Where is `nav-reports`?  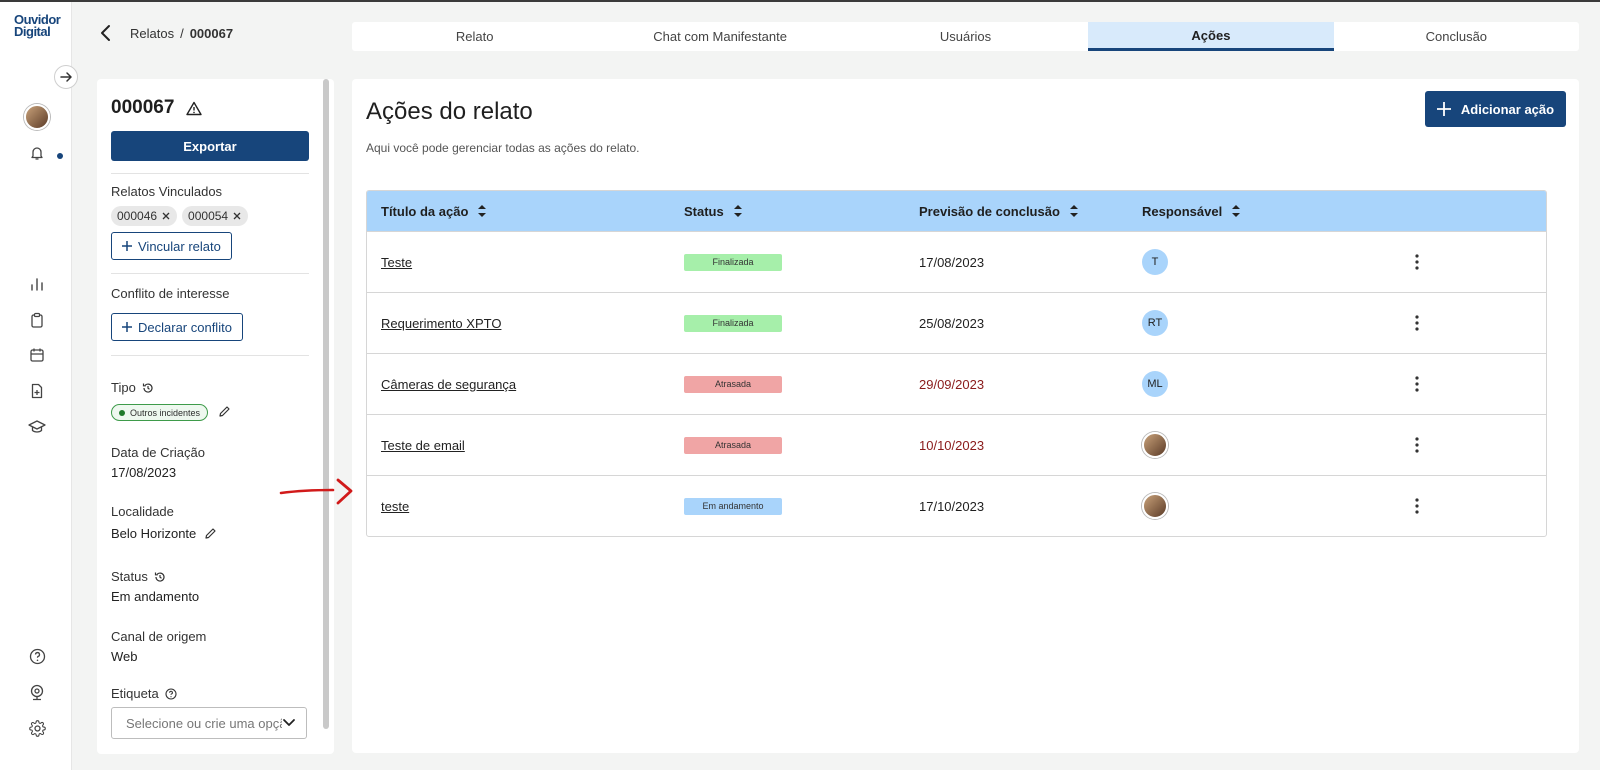 nav-reports is located at coordinates (37, 320).